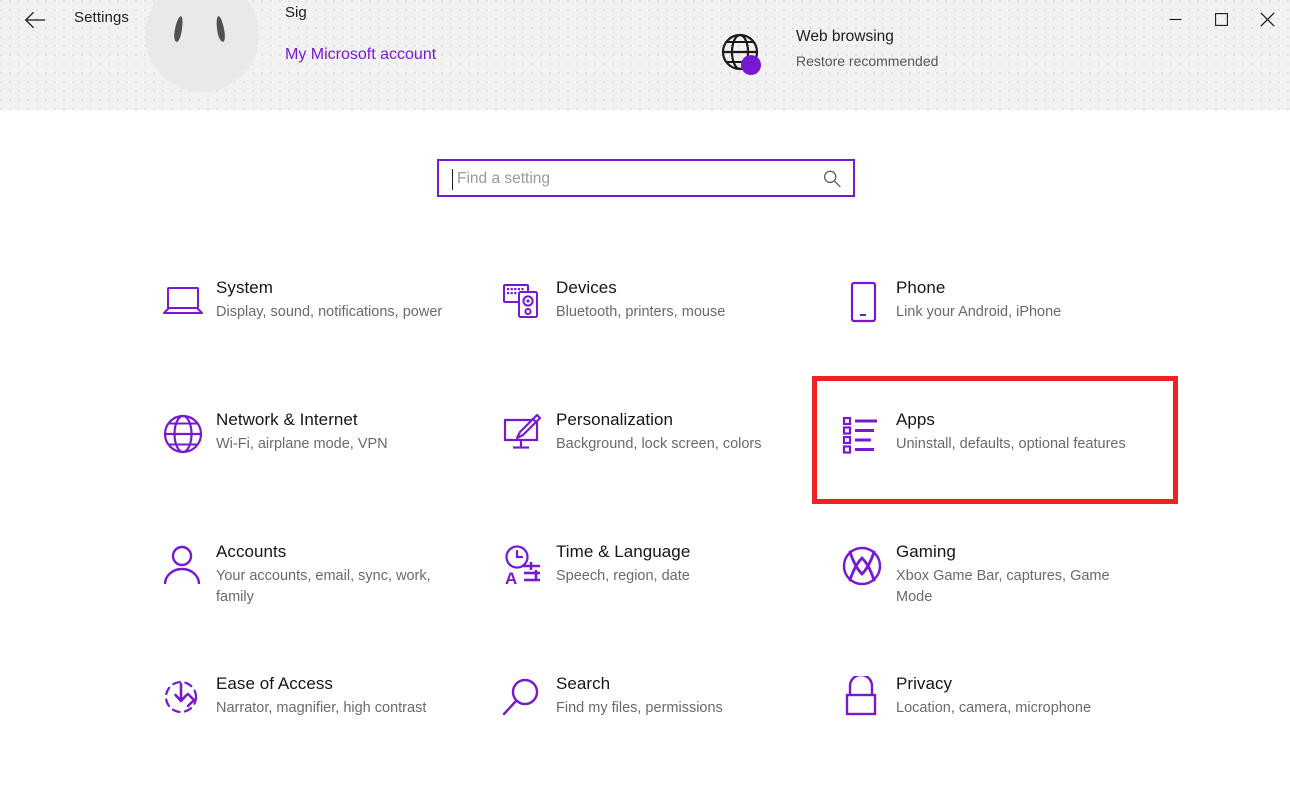 The image size is (1290, 796). I want to click on maximize-button, so click(1221, 19).